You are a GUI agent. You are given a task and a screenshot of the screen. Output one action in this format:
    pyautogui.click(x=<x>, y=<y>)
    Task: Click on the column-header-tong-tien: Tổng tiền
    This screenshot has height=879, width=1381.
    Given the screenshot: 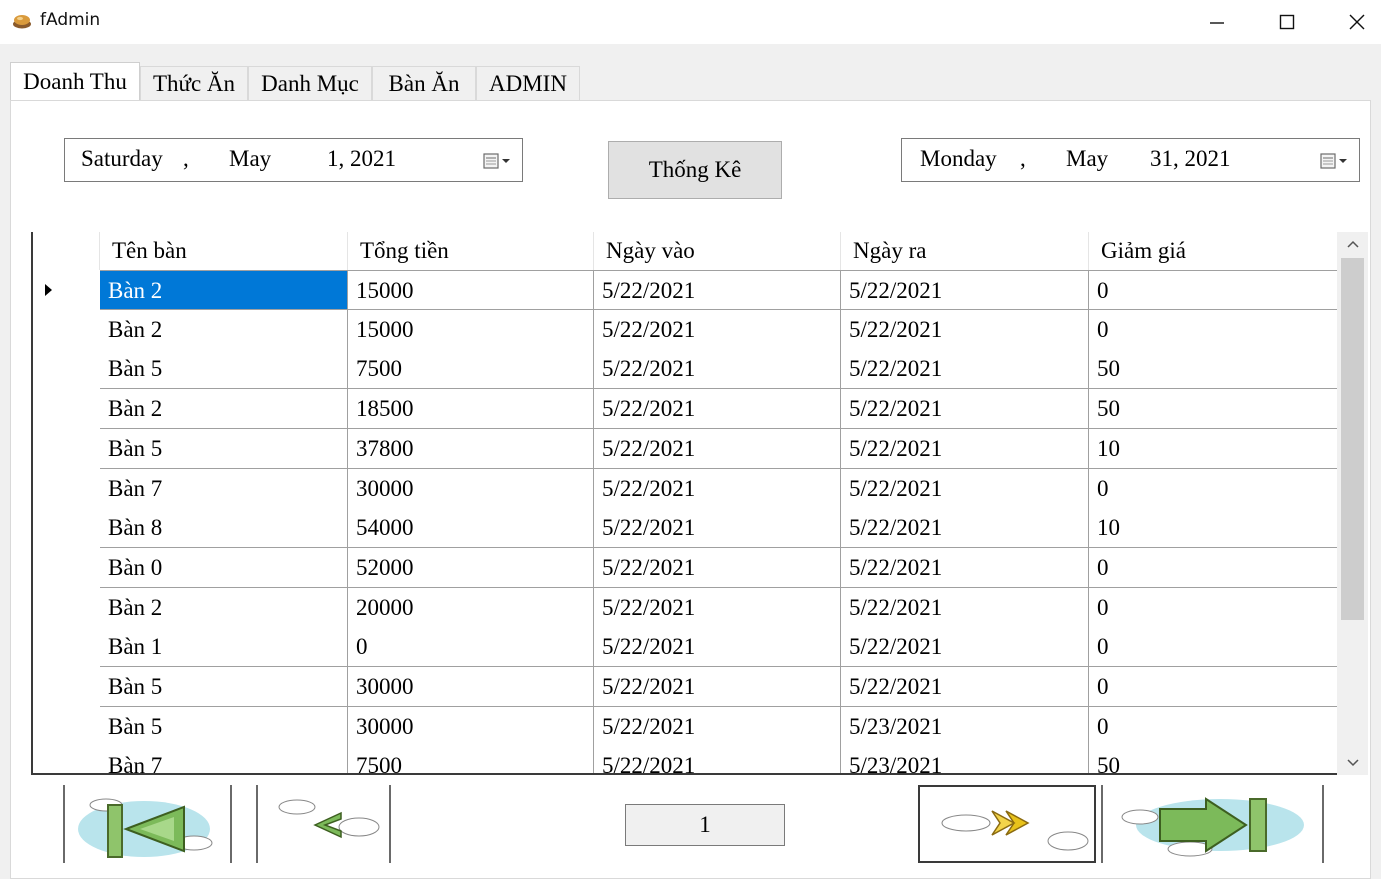 What is the action you would take?
    pyautogui.click(x=471, y=251)
    